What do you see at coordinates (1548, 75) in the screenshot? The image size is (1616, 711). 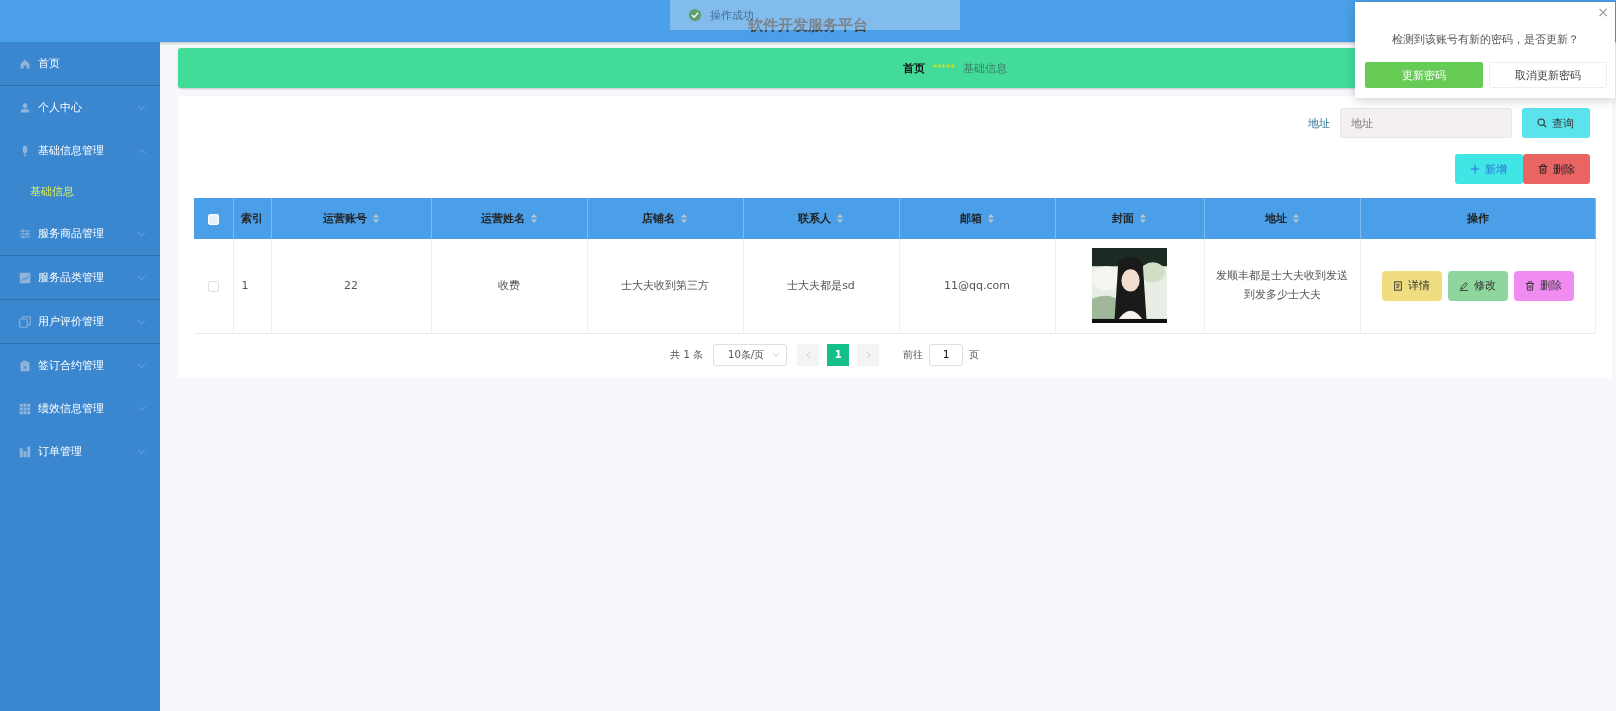 I see `cancel-update-button: 取消更新密码` at bounding box center [1548, 75].